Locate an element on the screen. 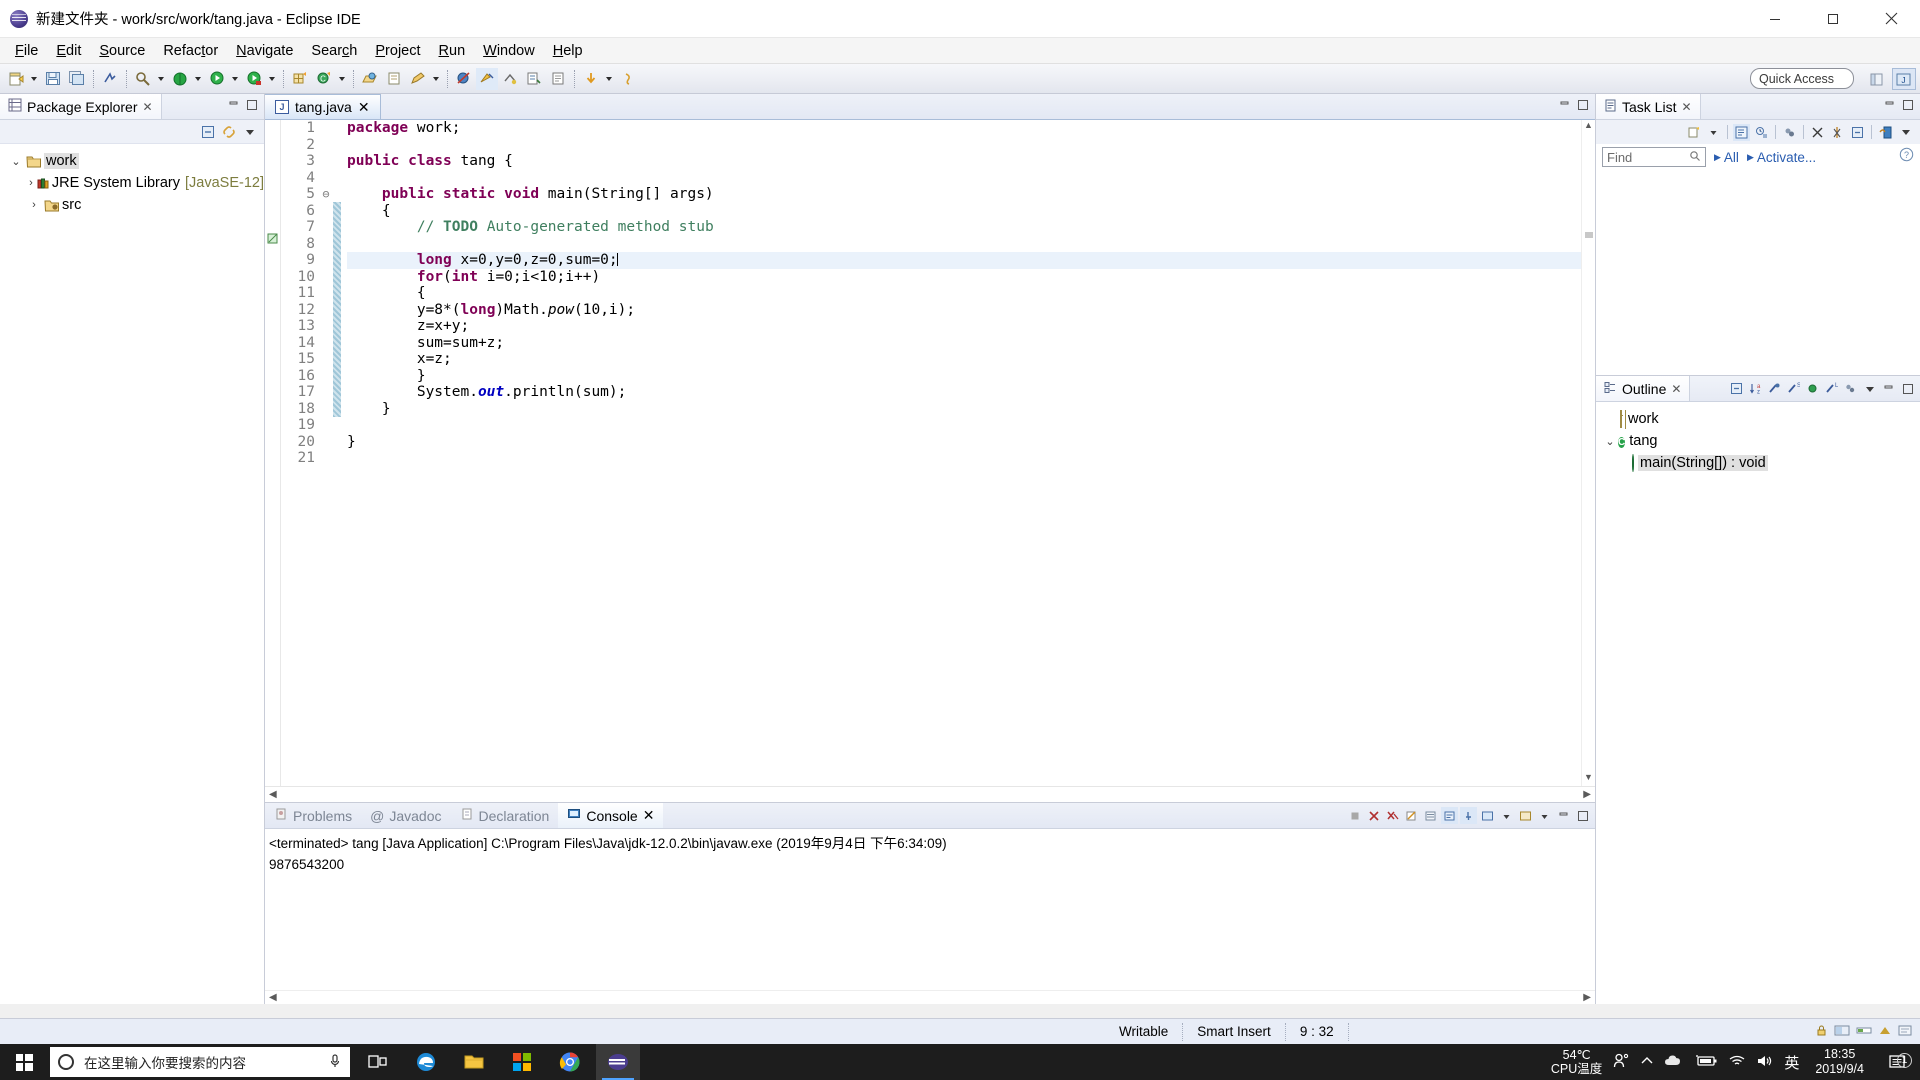 This screenshot has width=1920, height=1080. microsoft-store-icon is located at coordinates (522, 1062).